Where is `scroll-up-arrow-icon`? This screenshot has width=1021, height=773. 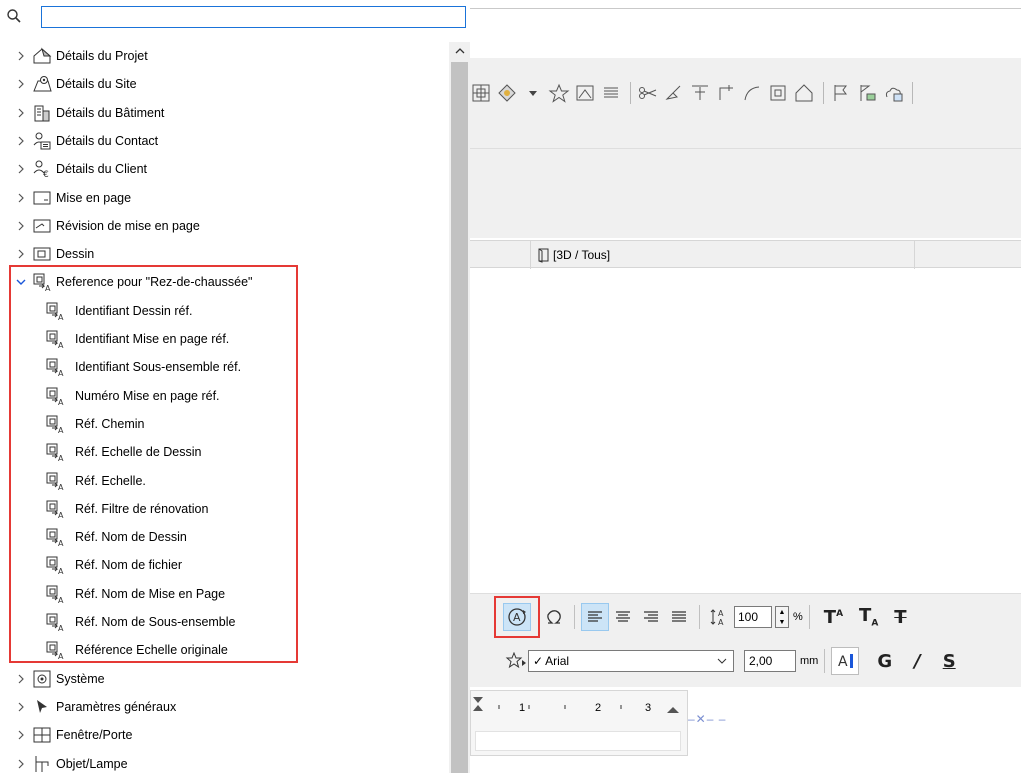 scroll-up-arrow-icon is located at coordinates (459, 51).